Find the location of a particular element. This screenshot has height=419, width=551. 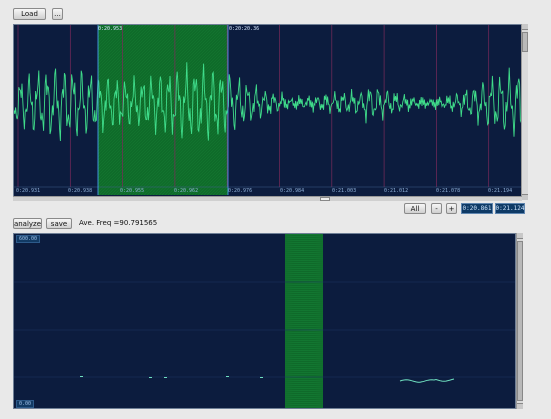

time-tick-label: 0:20.976 is located at coordinates (240, 191).